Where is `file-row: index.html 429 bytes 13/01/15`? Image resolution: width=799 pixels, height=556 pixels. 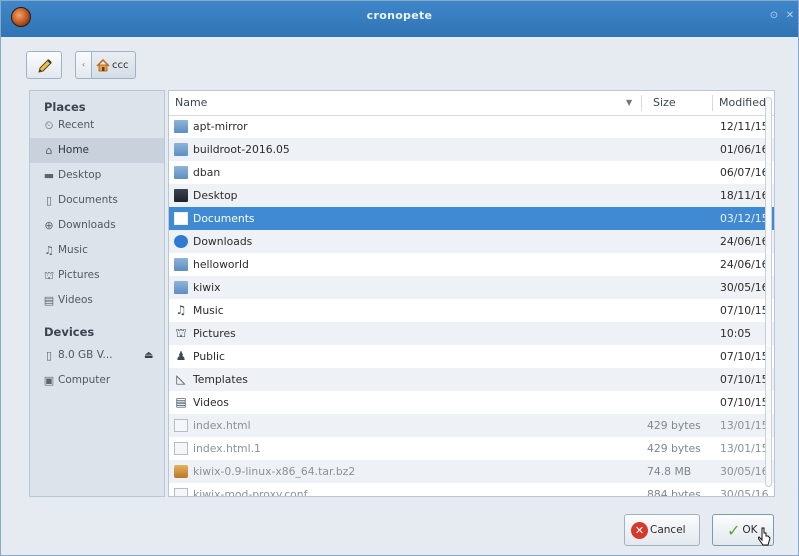 file-row: index.html 429 bytes 13/01/15 is located at coordinates (471, 425).